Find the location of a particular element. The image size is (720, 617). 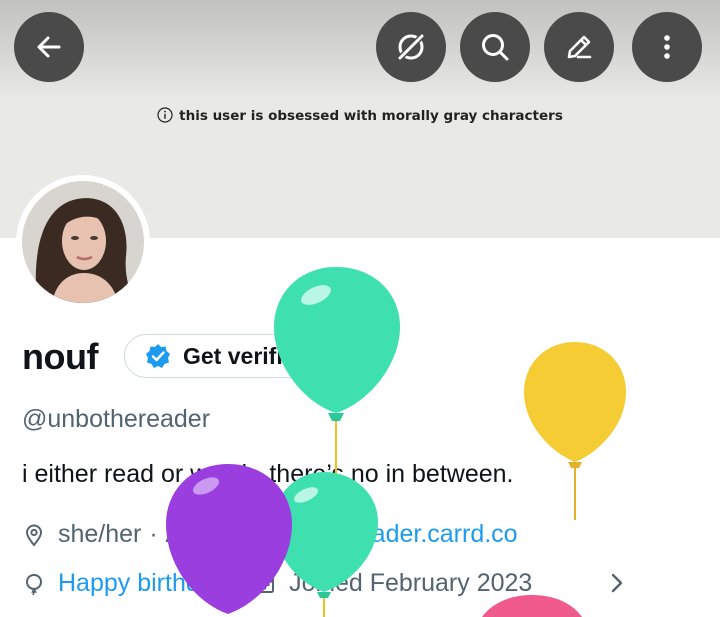

grok-button is located at coordinates (411, 47).